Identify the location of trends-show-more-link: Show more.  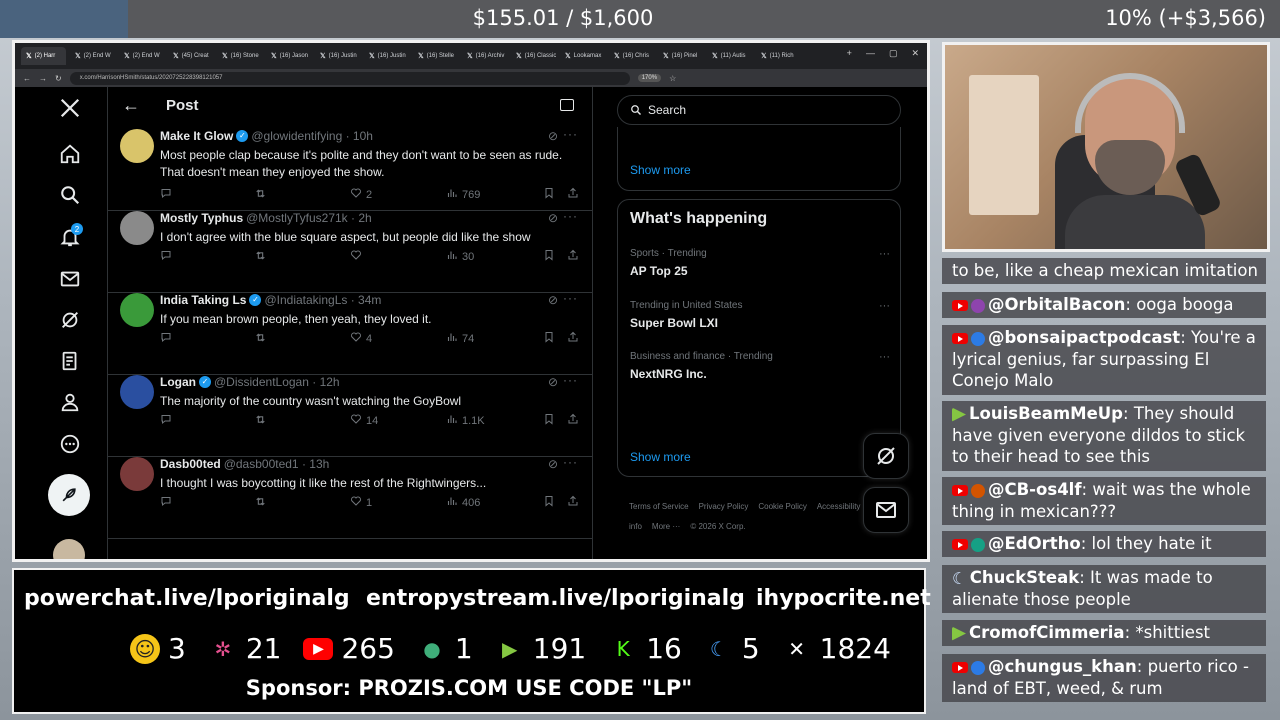
(660, 457).